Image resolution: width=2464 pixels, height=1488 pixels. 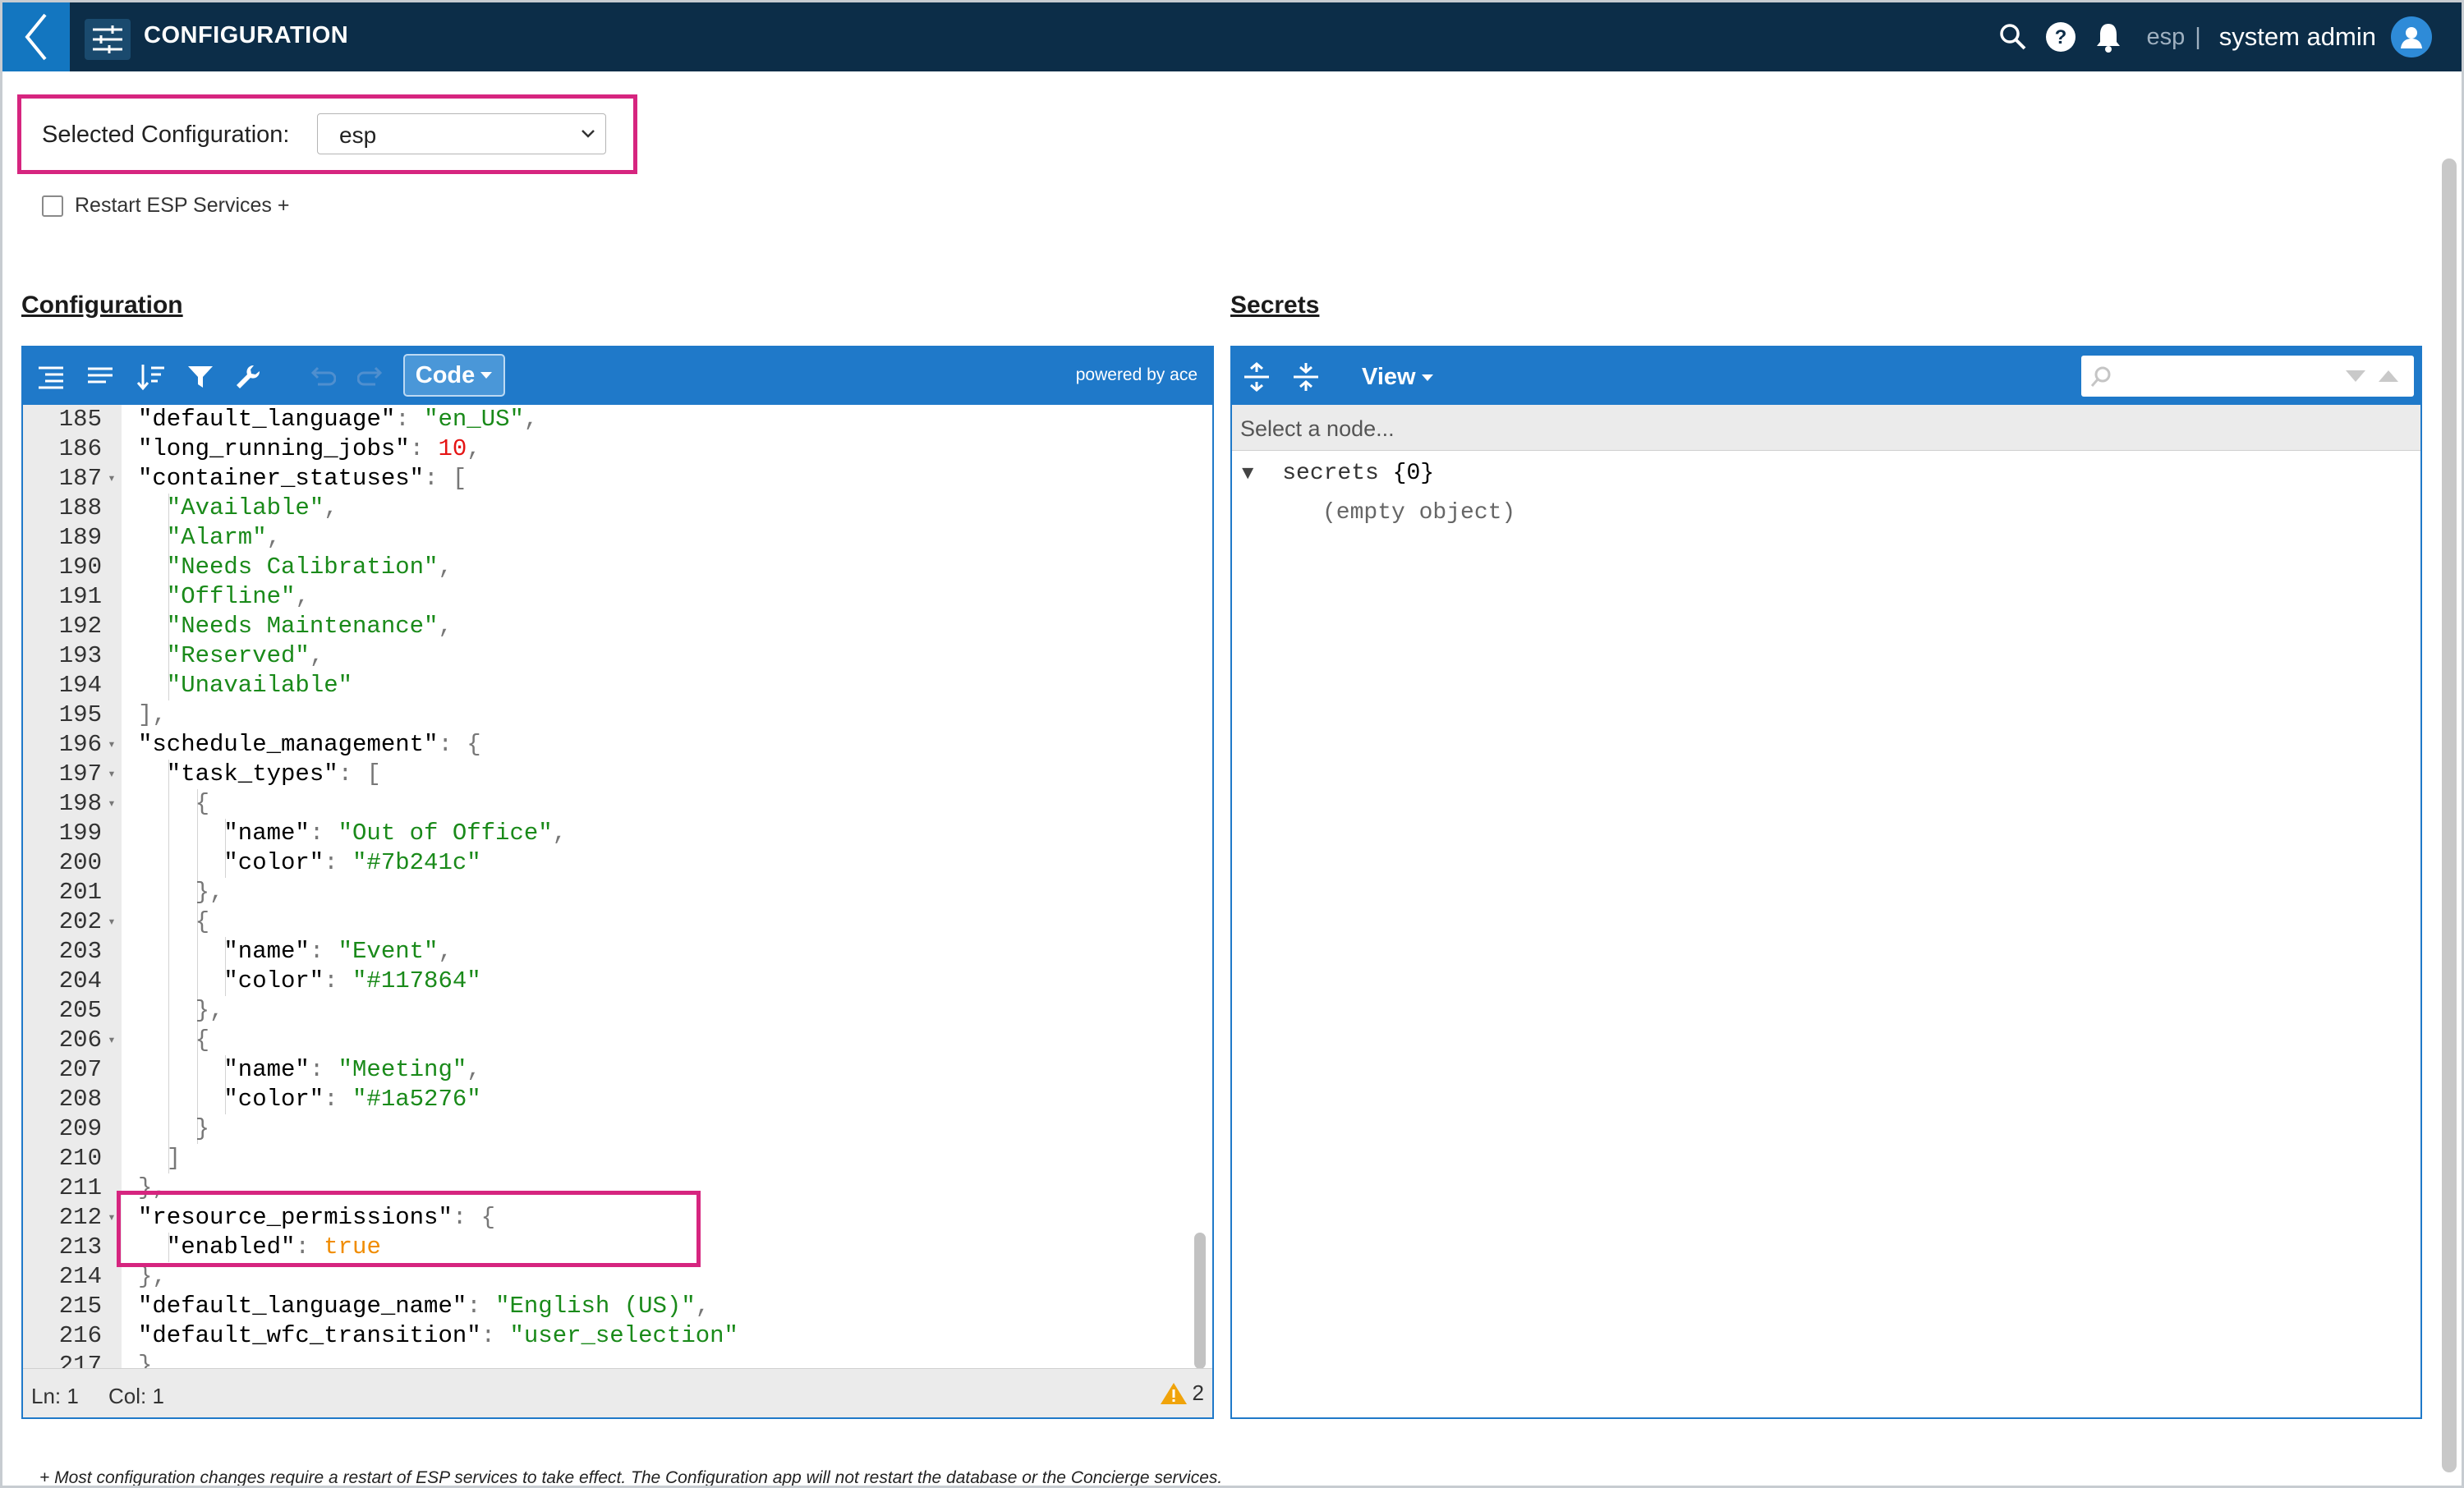 What do you see at coordinates (1256, 377) in the screenshot?
I see `expand-all-icon` at bounding box center [1256, 377].